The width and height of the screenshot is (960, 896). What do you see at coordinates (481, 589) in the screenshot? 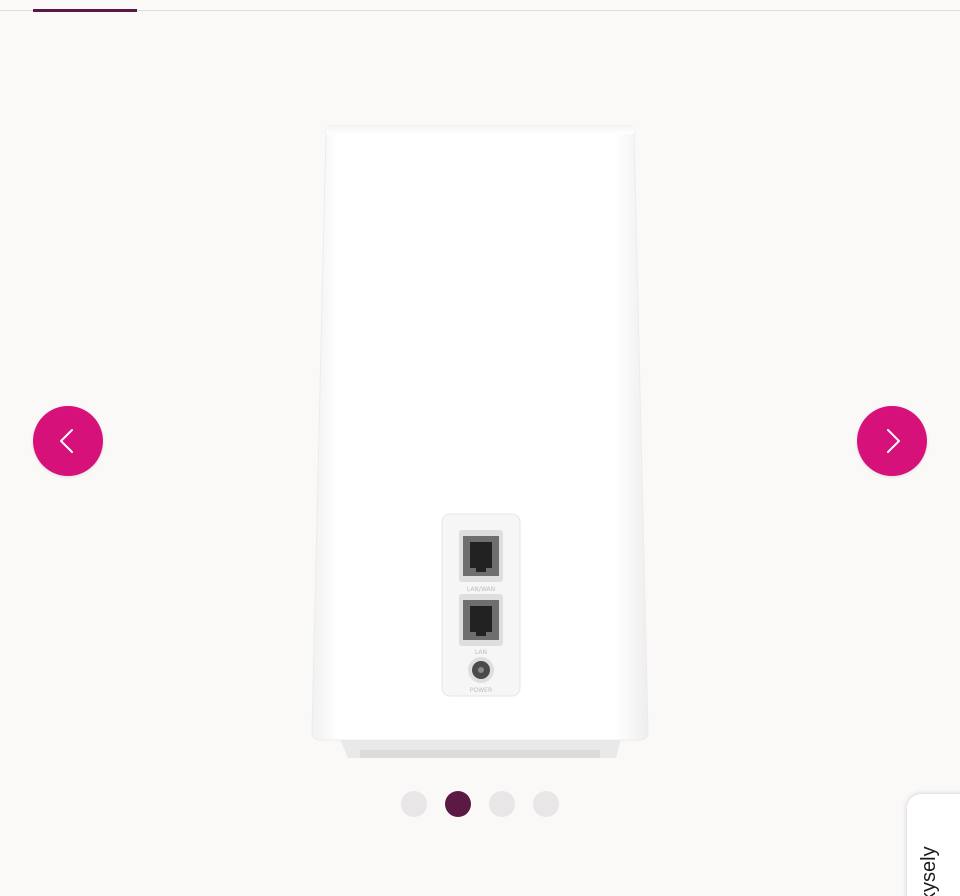
I see `svg-text: LAN/WAN` at bounding box center [481, 589].